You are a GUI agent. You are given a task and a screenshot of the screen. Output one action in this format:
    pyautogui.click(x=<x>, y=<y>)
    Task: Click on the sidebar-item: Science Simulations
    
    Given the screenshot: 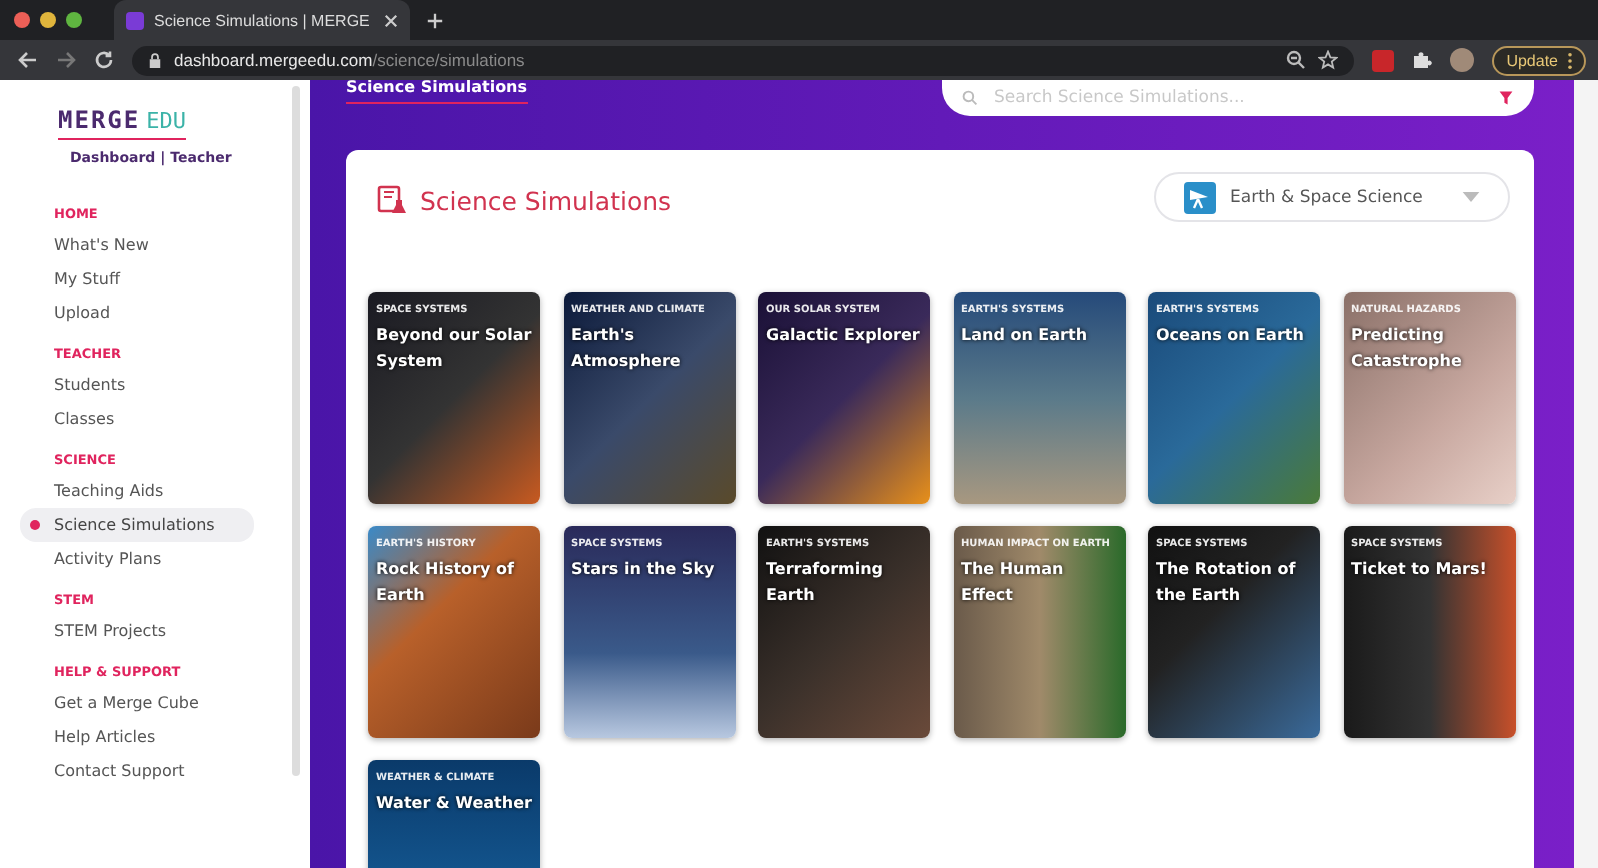 What is the action you would take?
    pyautogui.click(x=137, y=525)
    